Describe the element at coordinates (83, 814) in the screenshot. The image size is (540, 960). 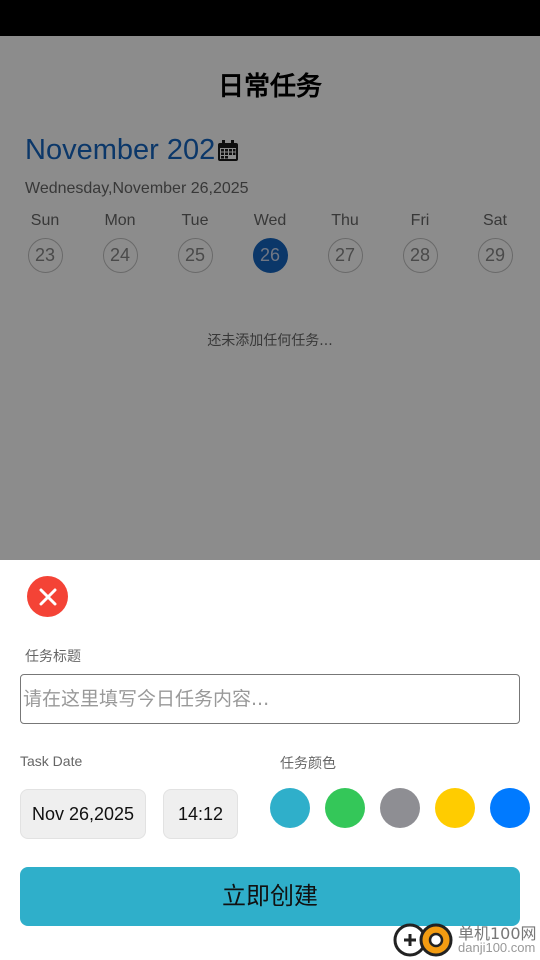
I see `date-picker-button: Nov 26,2025` at that location.